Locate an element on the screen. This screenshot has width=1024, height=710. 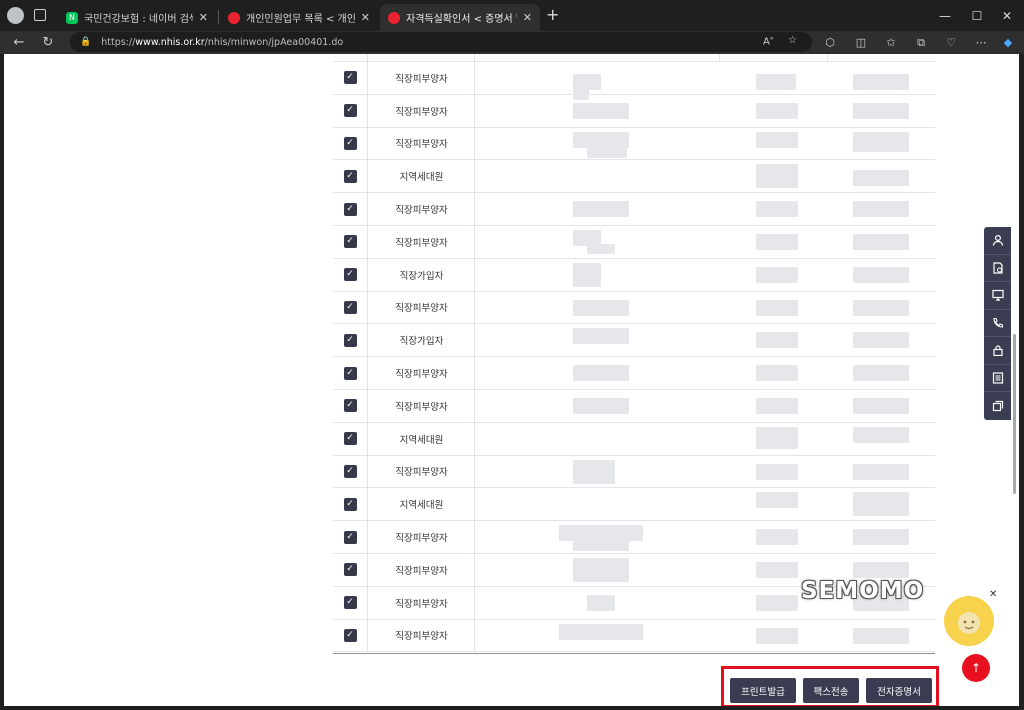
lock-icon is located at coordinates (997, 351).